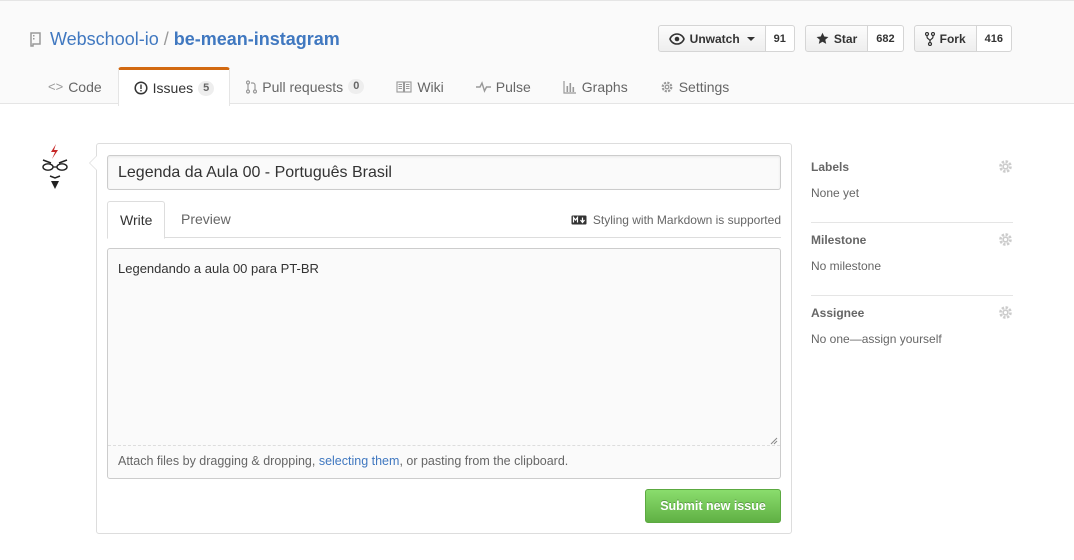 The width and height of the screenshot is (1074, 560). What do you see at coordinates (430, 86) in the screenshot?
I see `tab-label: Wiki` at bounding box center [430, 86].